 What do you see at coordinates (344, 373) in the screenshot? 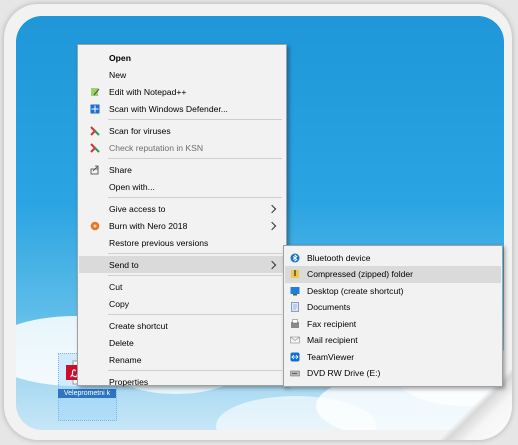
I see `menu-item-label: DVD RW Drive (E:)` at bounding box center [344, 373].